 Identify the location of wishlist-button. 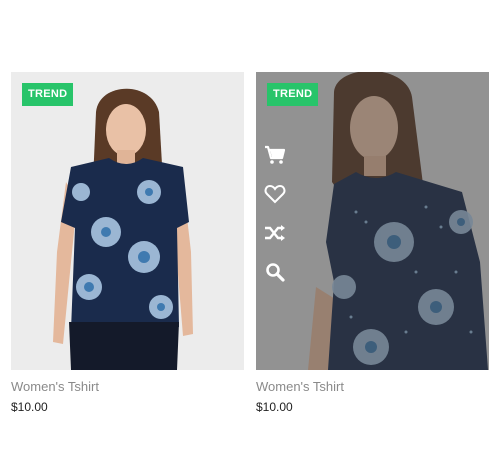
(275, 194).